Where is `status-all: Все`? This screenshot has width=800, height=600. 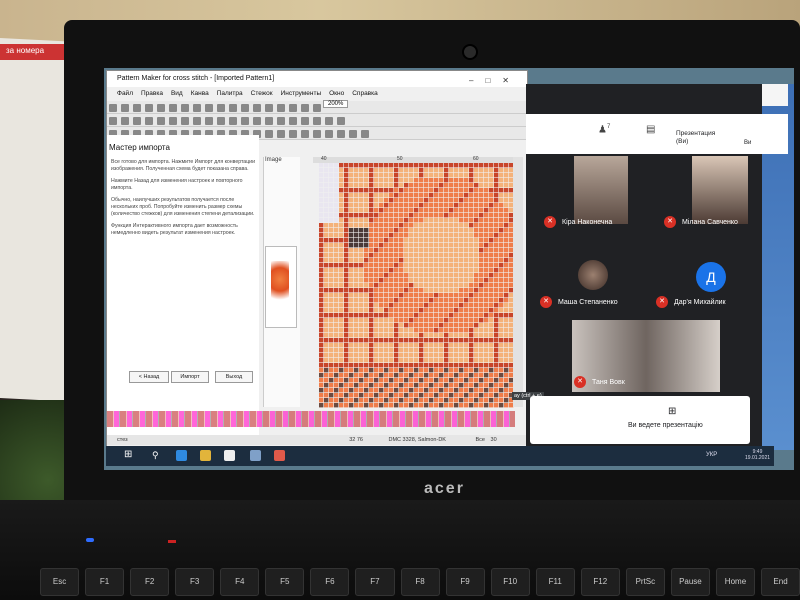 status-all: Все is located at coordinates (480, 440).